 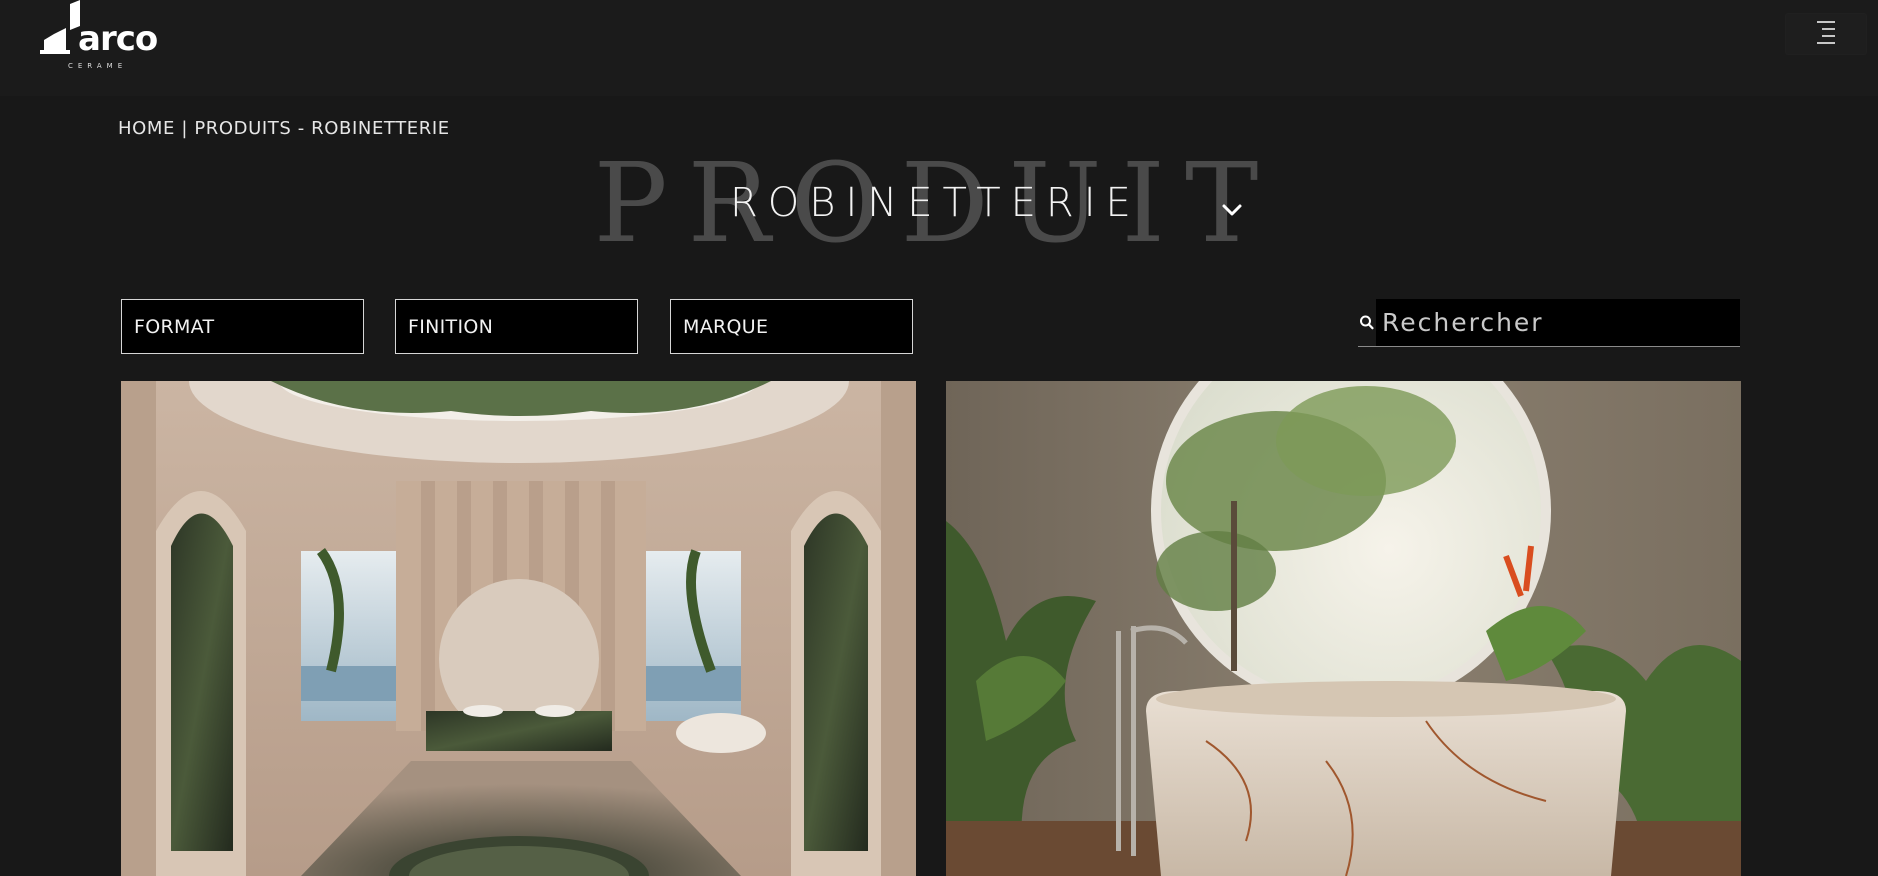 What do you see at coordinates (98, 66) in the screenshot?
I see `logo-subtext: CERAME` at bounding box center [98, 66].